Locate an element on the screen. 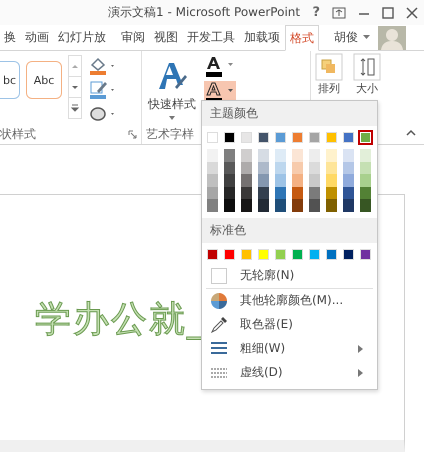 The height and width of the screenshot is (467, 424). ribbon-tab: 视图 is located at coordinates (166, 37).